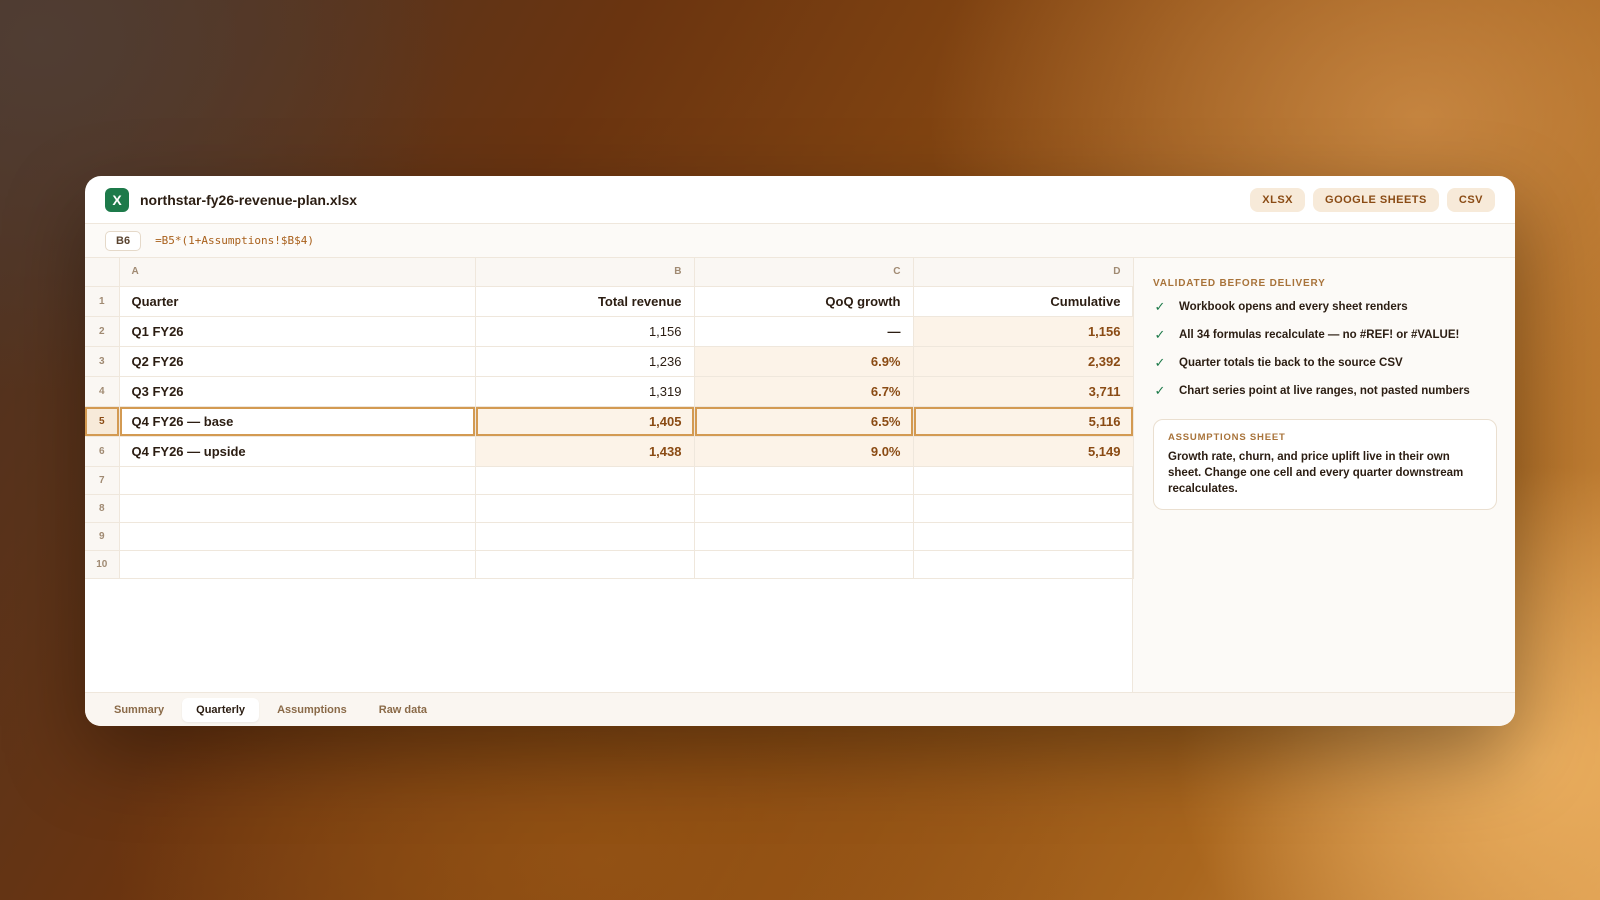 Image resolution: width=1600 pixels, height=900 pixels. Describe the element at coordinates (102, 536) in the screenshot. I see `row-number: 9` at that location.